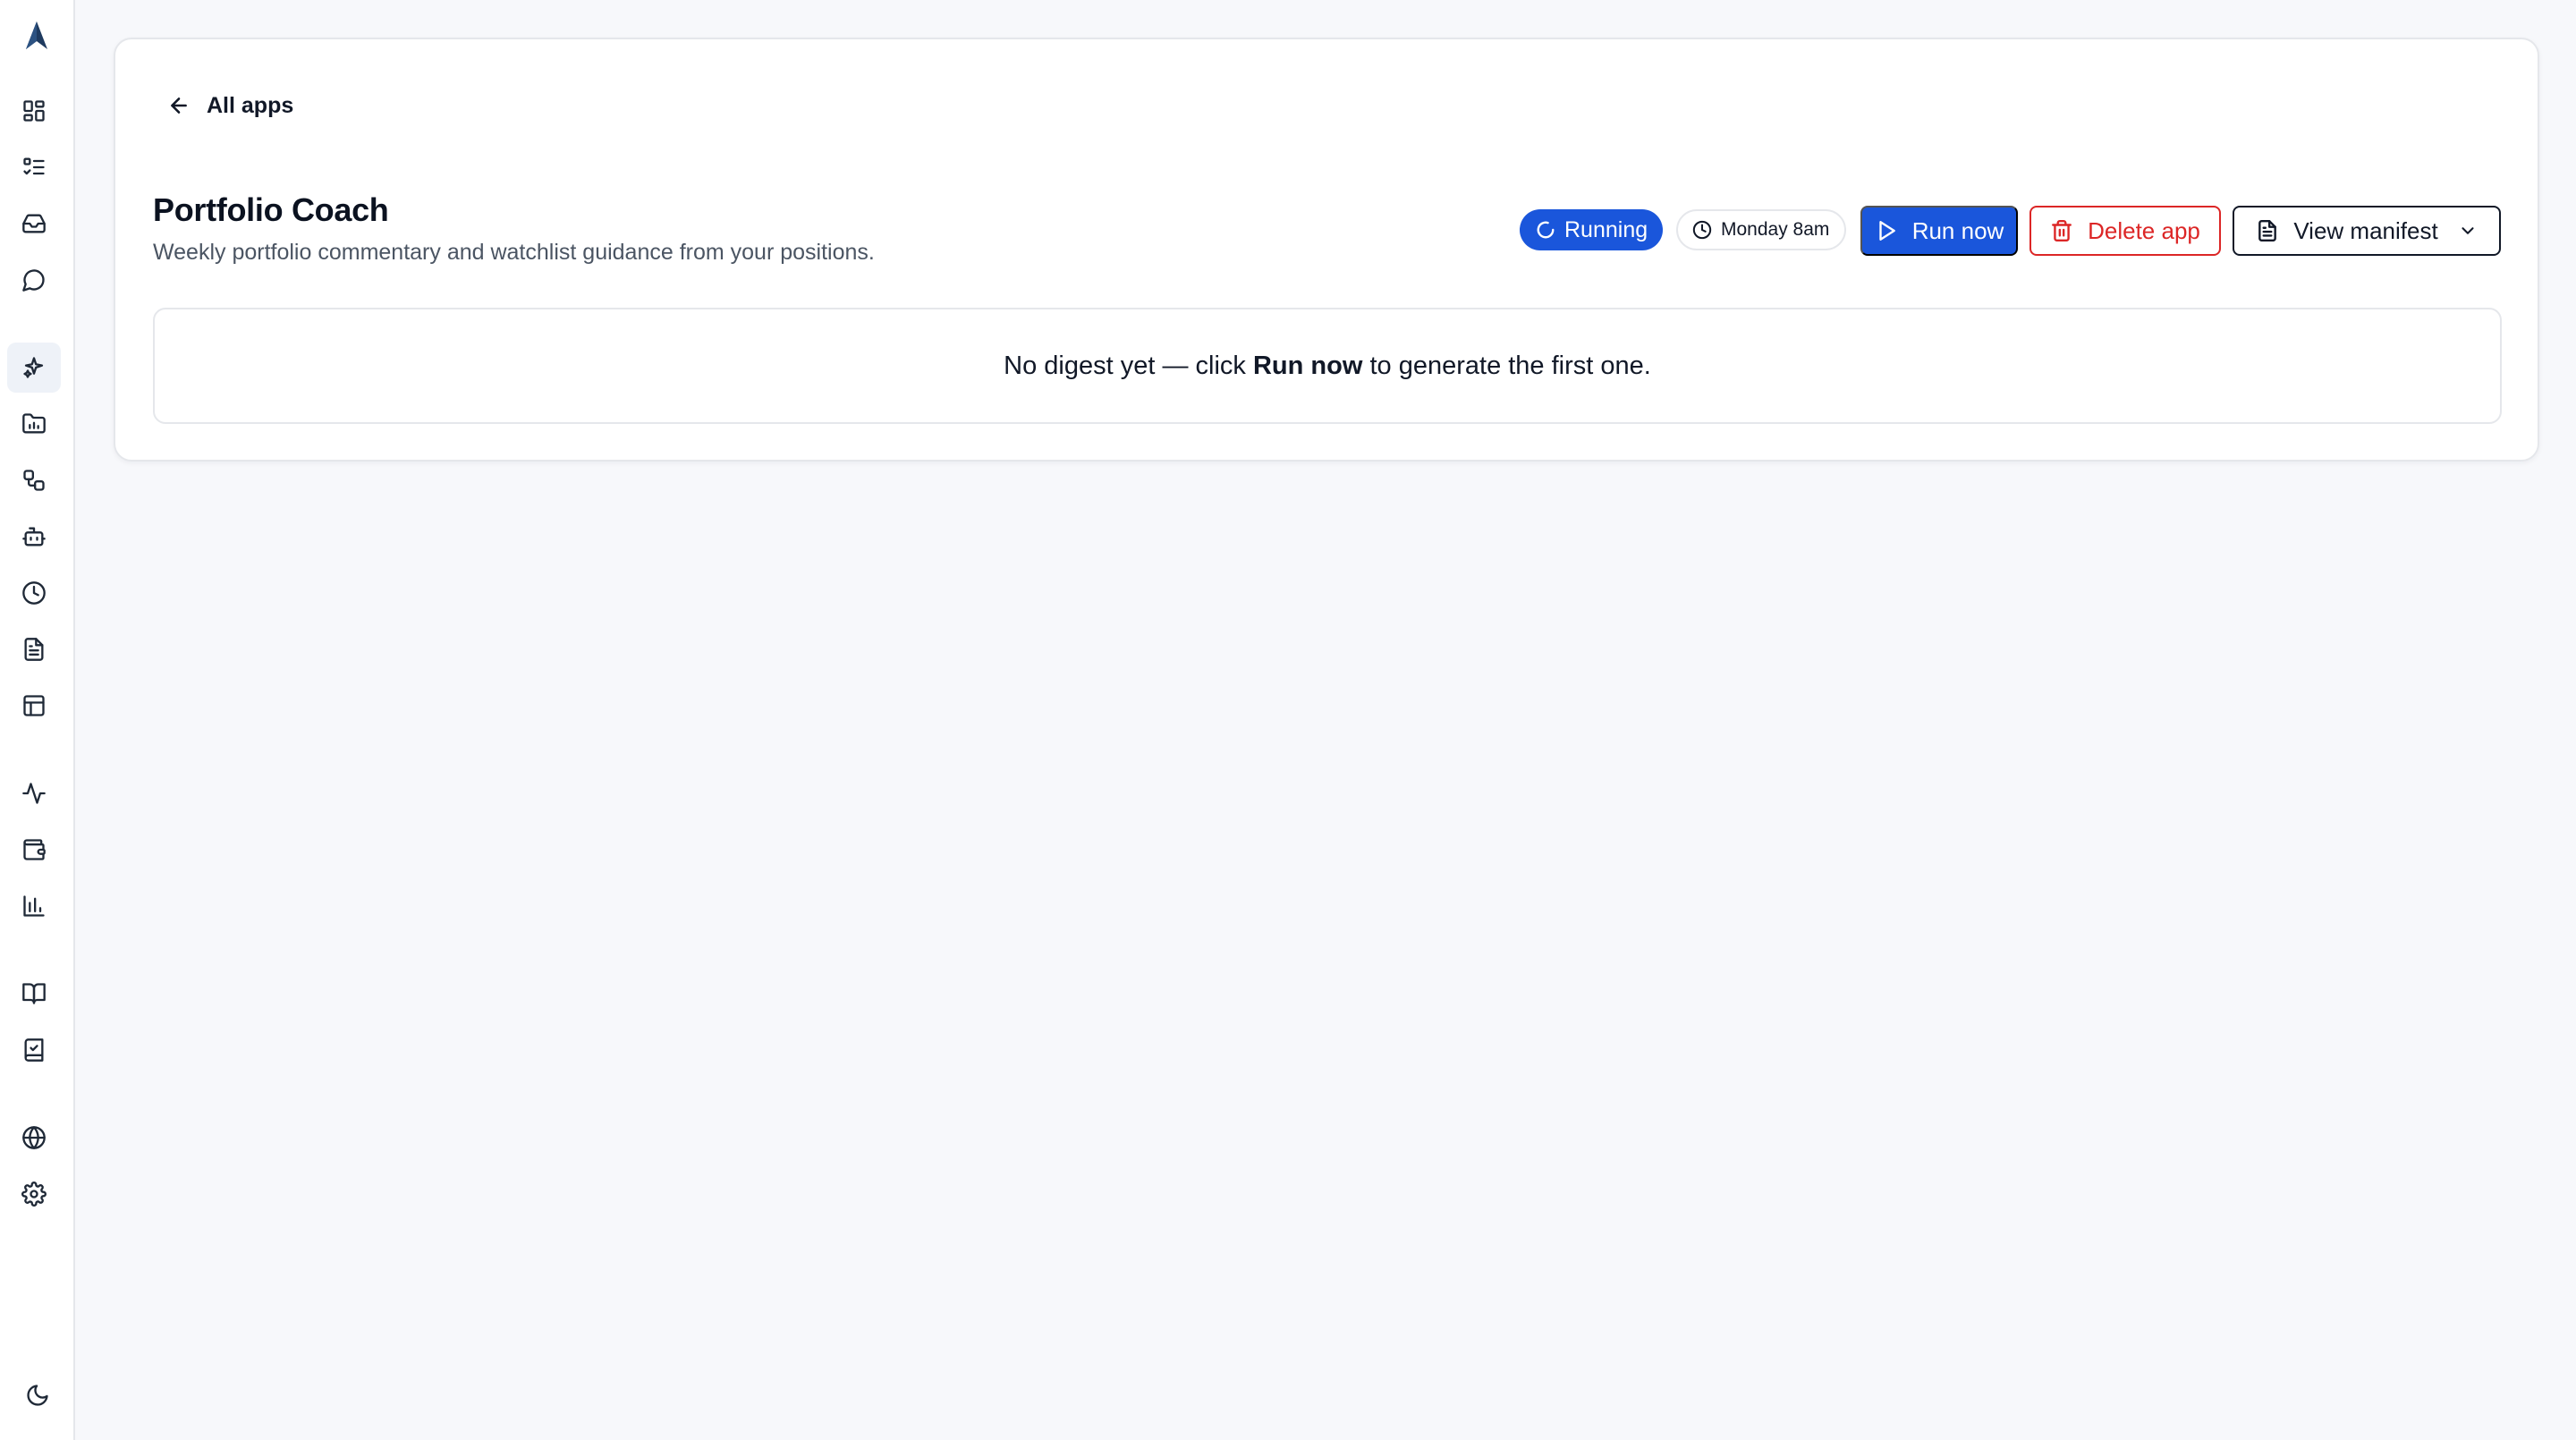  I want to click on globe-icon, so click(34, 1138).